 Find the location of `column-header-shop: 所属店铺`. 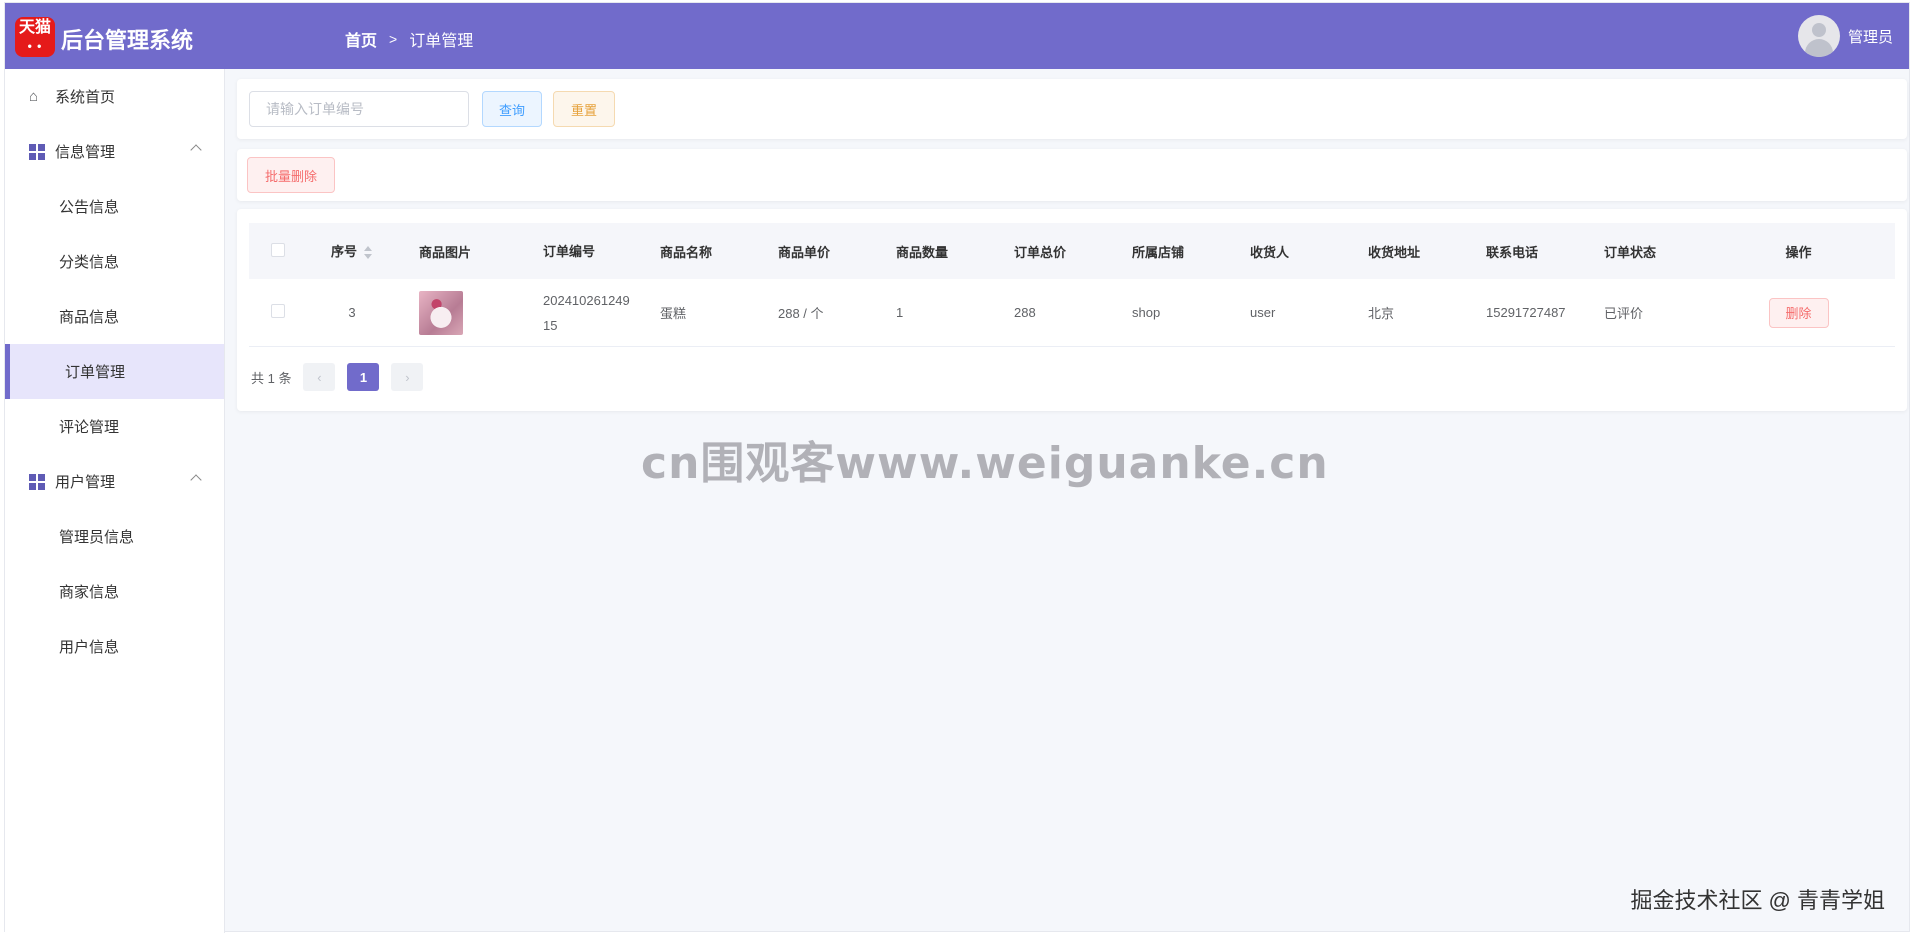

column-header-shop: 所属店铺 is located at coordinates (1158, 252).